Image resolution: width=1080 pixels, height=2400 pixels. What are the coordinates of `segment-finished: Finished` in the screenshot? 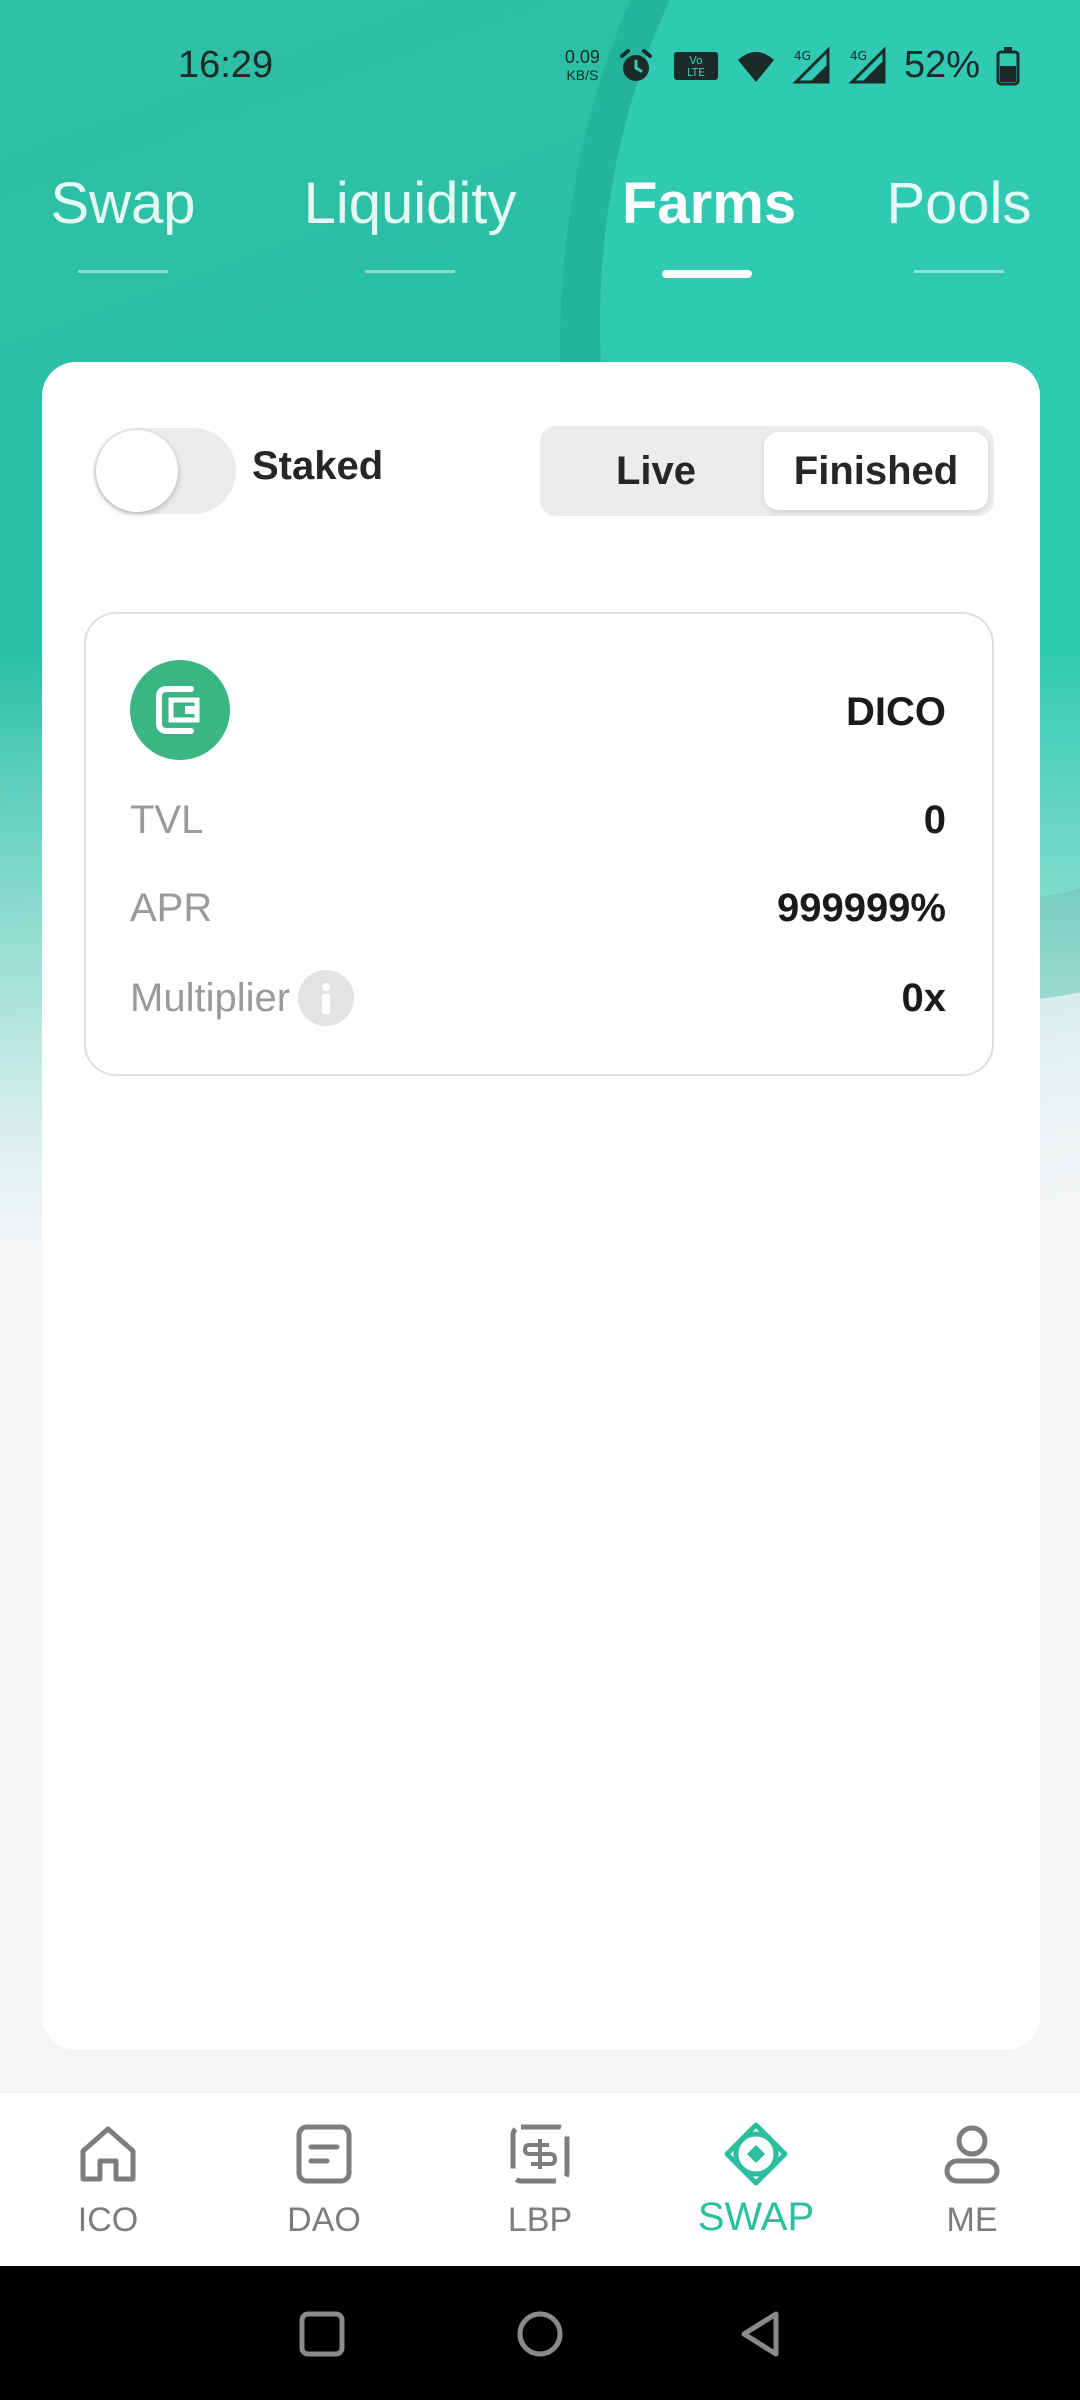 It's located at (876, 471).